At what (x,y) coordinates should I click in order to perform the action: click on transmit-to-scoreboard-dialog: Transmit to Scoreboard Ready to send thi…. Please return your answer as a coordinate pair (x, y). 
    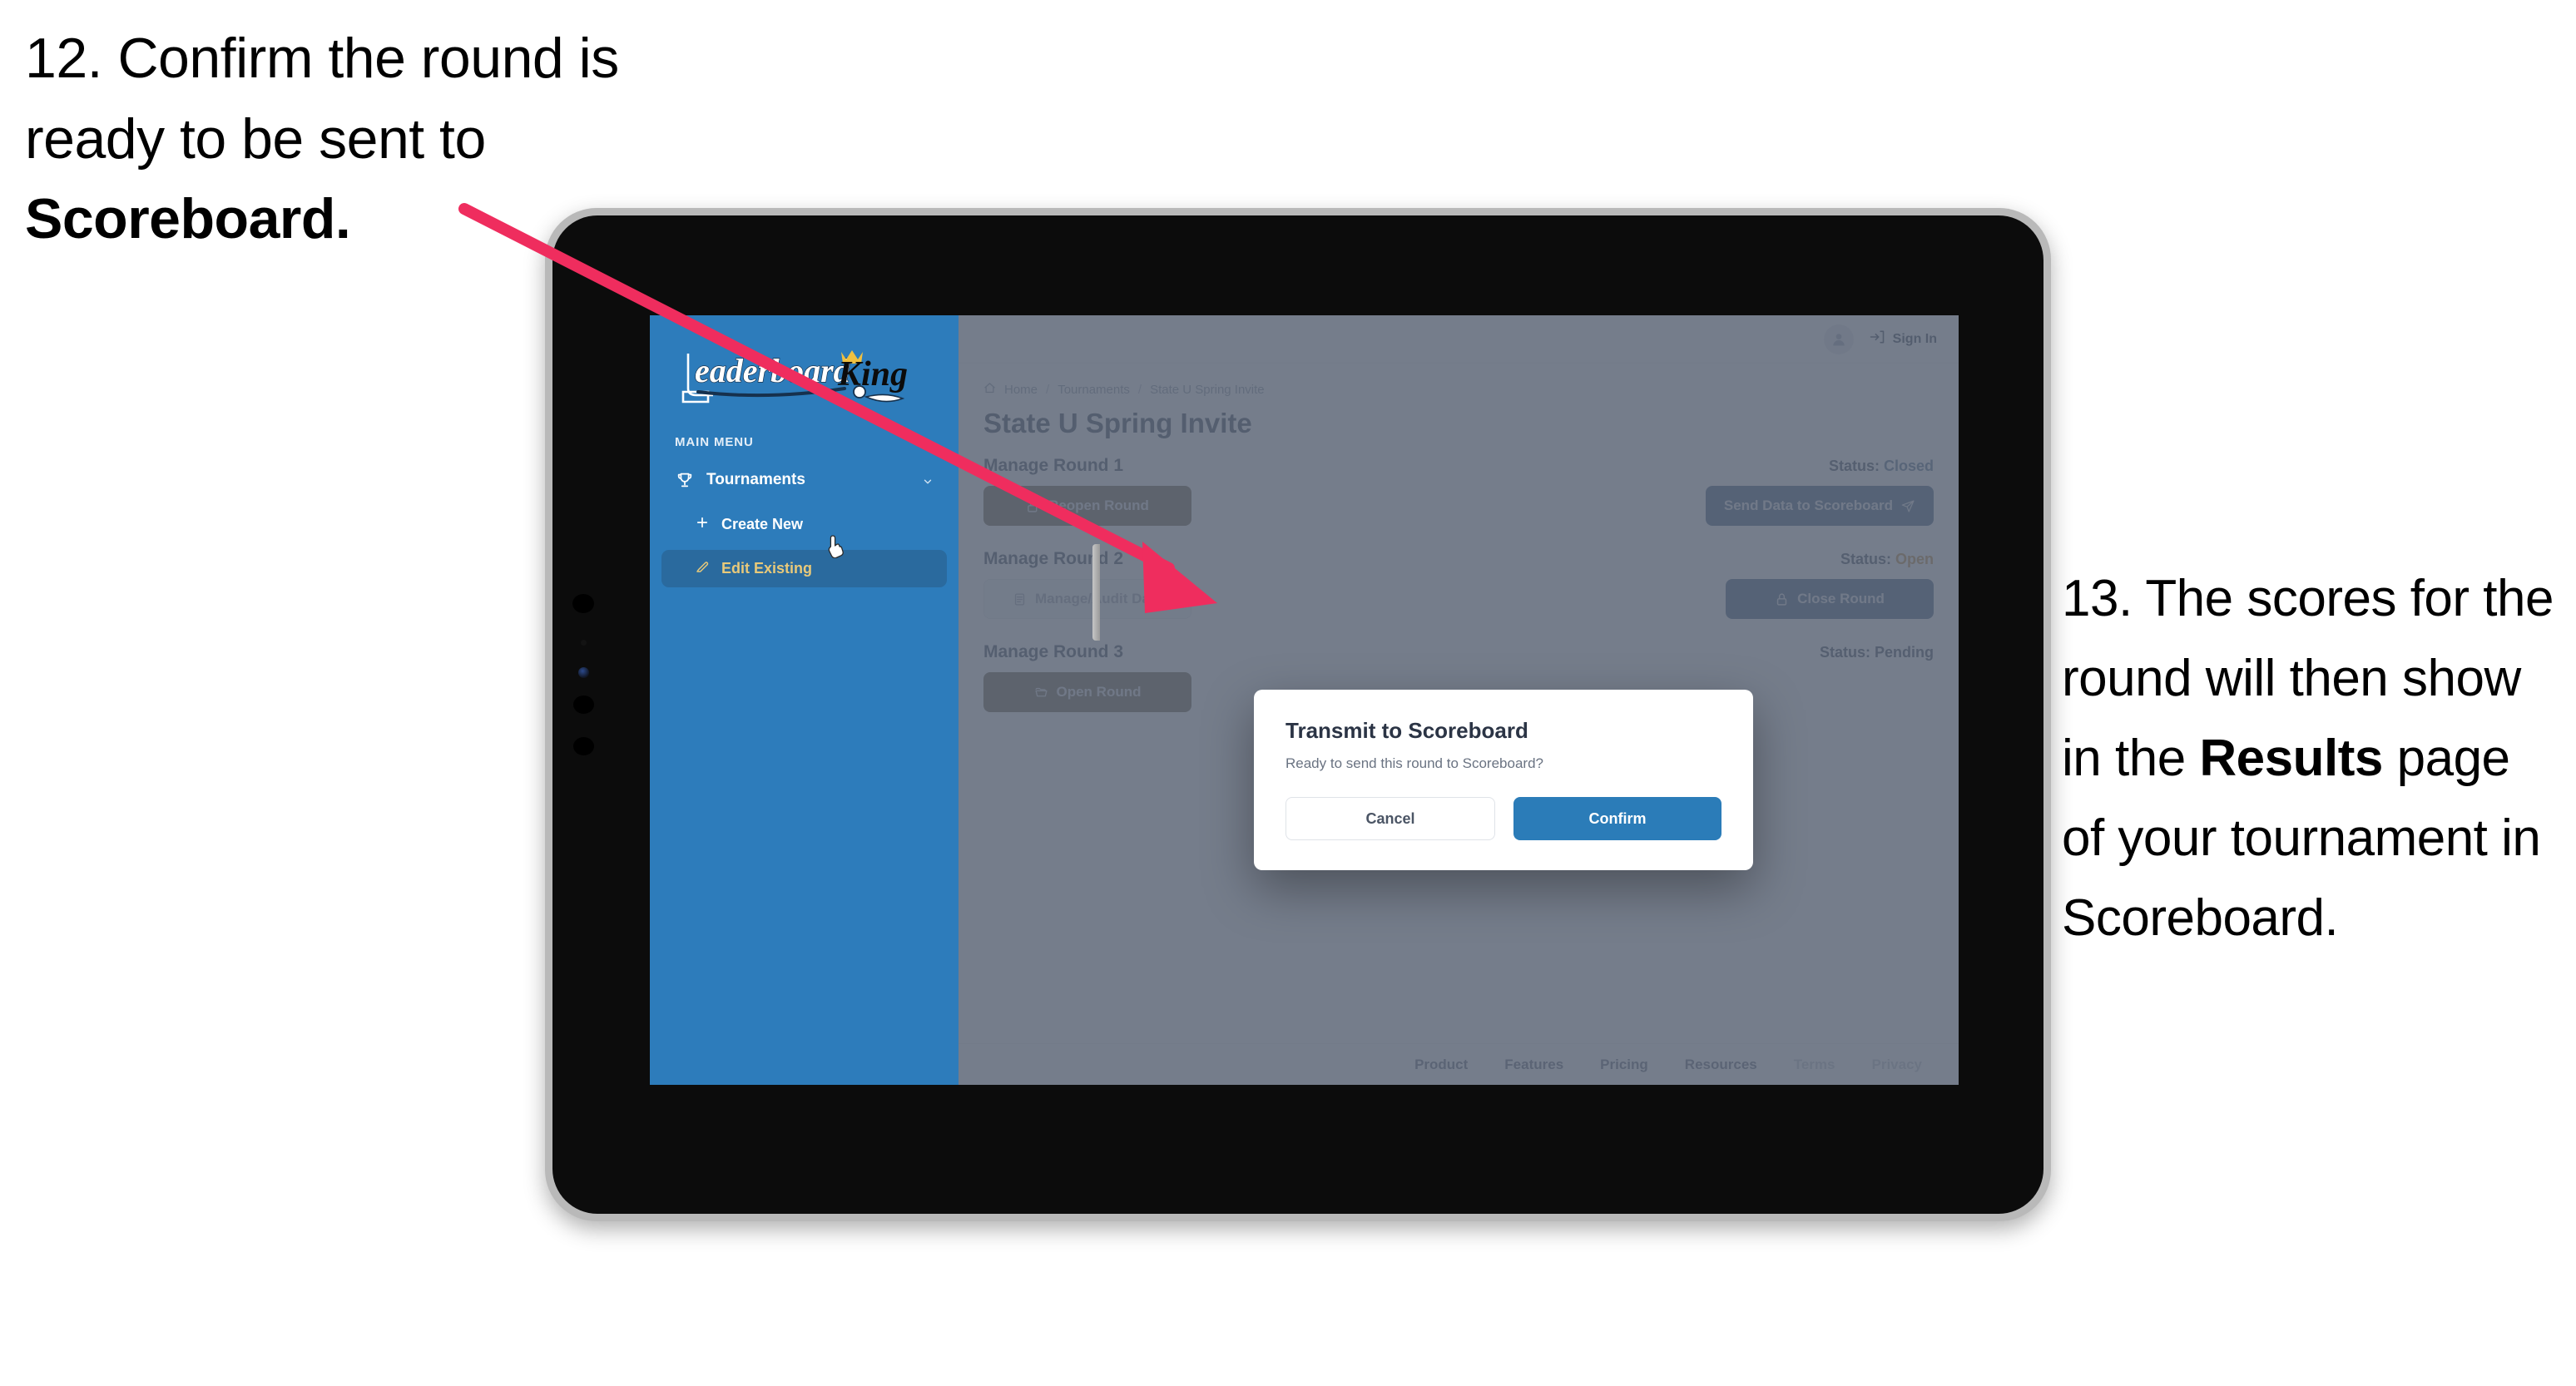
    Looking at the image, I should click on (1503, 780).